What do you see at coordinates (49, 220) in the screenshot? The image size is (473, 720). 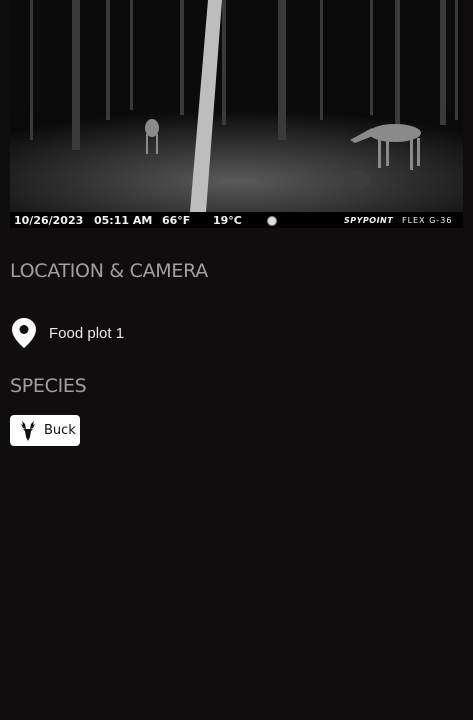 I see `photo-date: 10/26/2023` at bounding box center [49, 220].